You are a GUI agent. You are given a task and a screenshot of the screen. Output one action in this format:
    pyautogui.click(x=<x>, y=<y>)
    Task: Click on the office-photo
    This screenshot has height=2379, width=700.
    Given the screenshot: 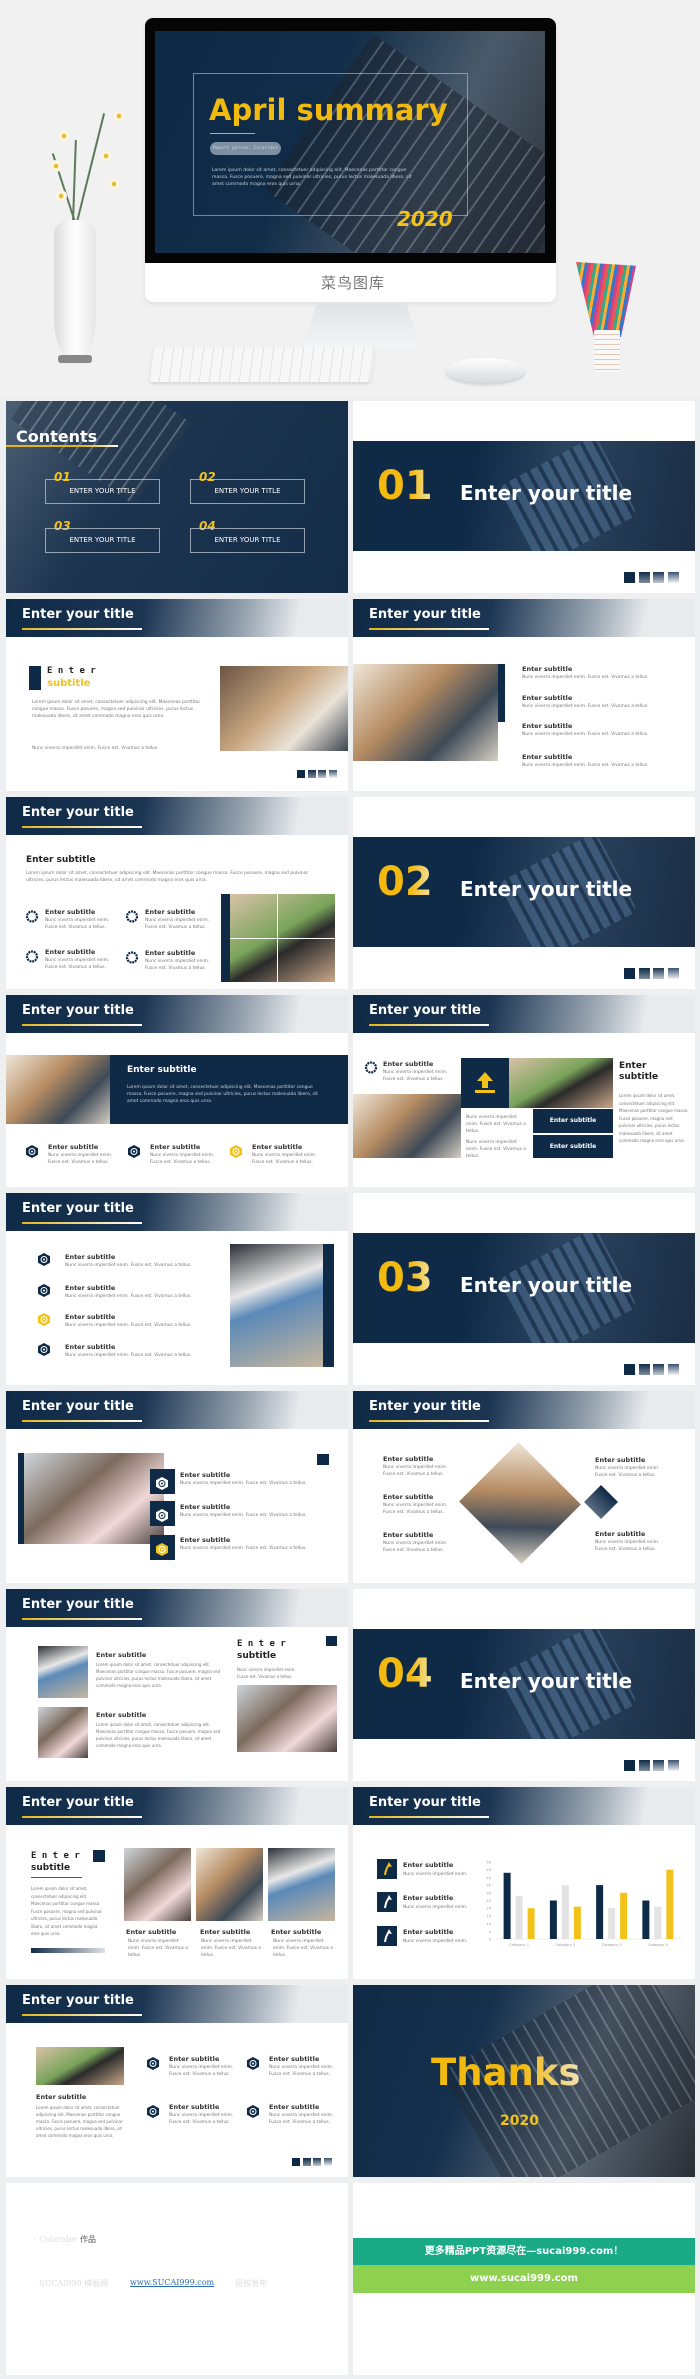 What is the action you would take?
    pyautogui.click(x=425, y=712)
    